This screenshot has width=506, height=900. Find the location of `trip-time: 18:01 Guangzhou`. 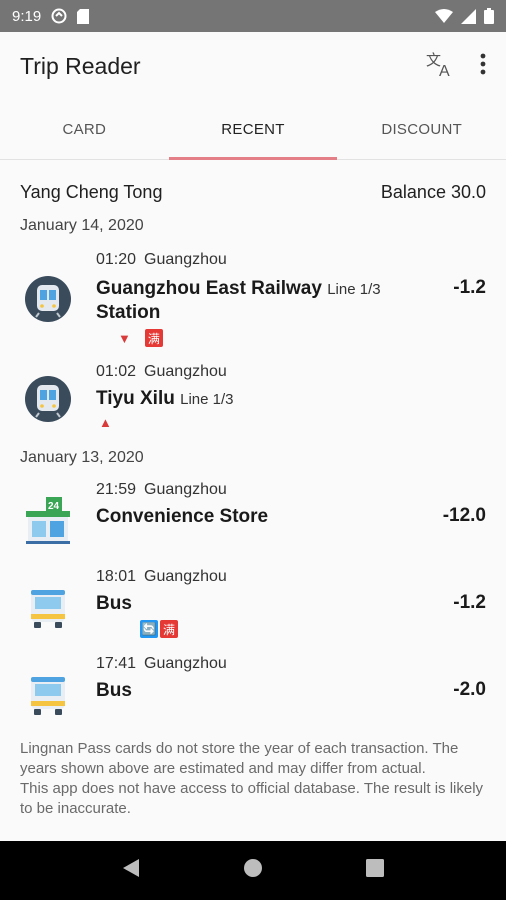

trip-time: 18:01 Guangzhou is located at coordinates (161, 576).